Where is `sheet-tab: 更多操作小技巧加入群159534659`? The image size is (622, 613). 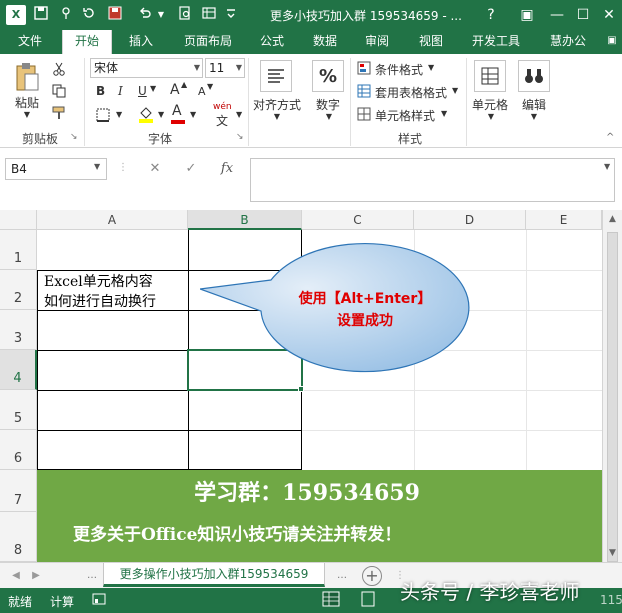
sheet-tab: 更多操作小技巧加入群159534659 is located at coordinates (214, 575).